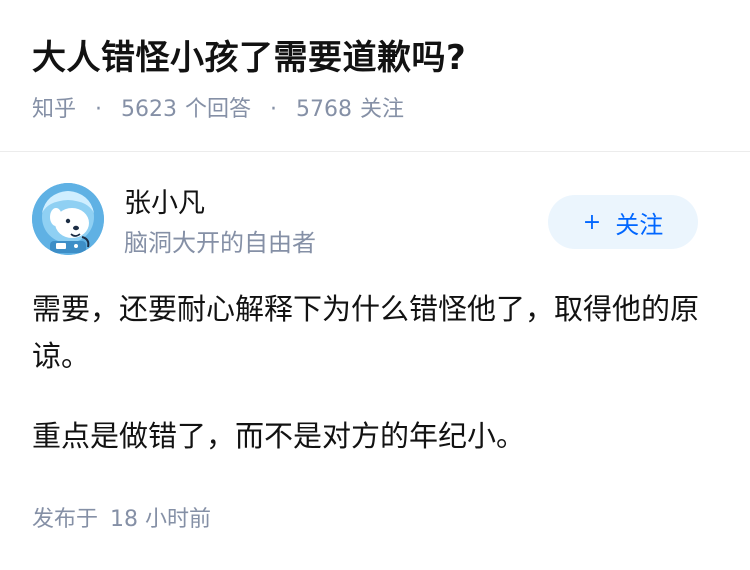 This screenshot has height=570, width=750. I want to click on avatar, so click(68, 219).